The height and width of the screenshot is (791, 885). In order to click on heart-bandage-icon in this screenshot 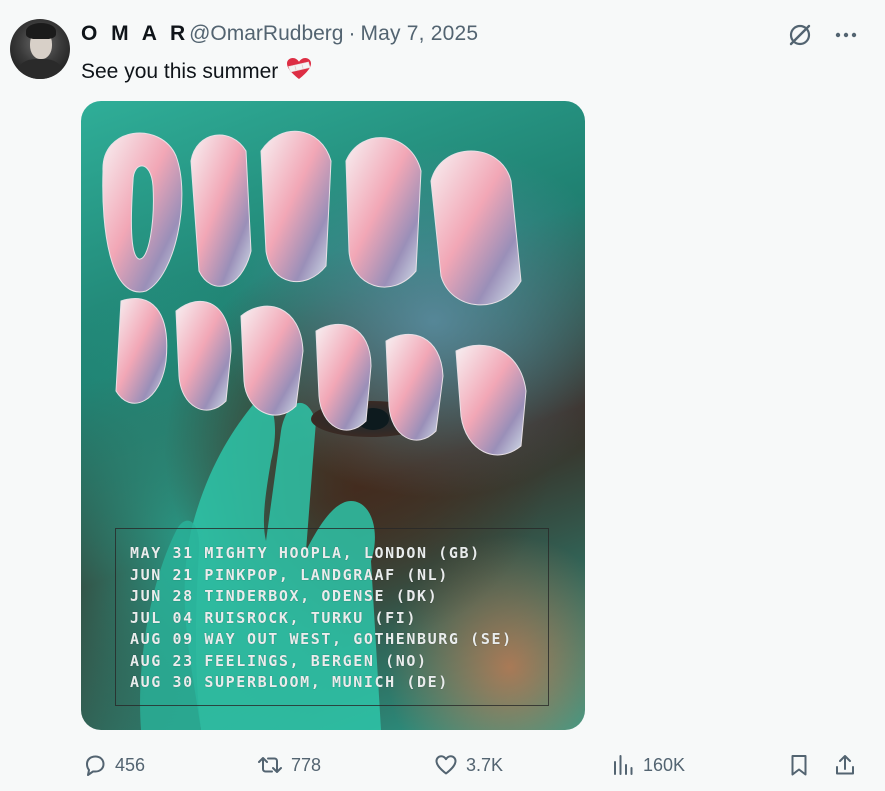, I will do `click(299, 72)`.